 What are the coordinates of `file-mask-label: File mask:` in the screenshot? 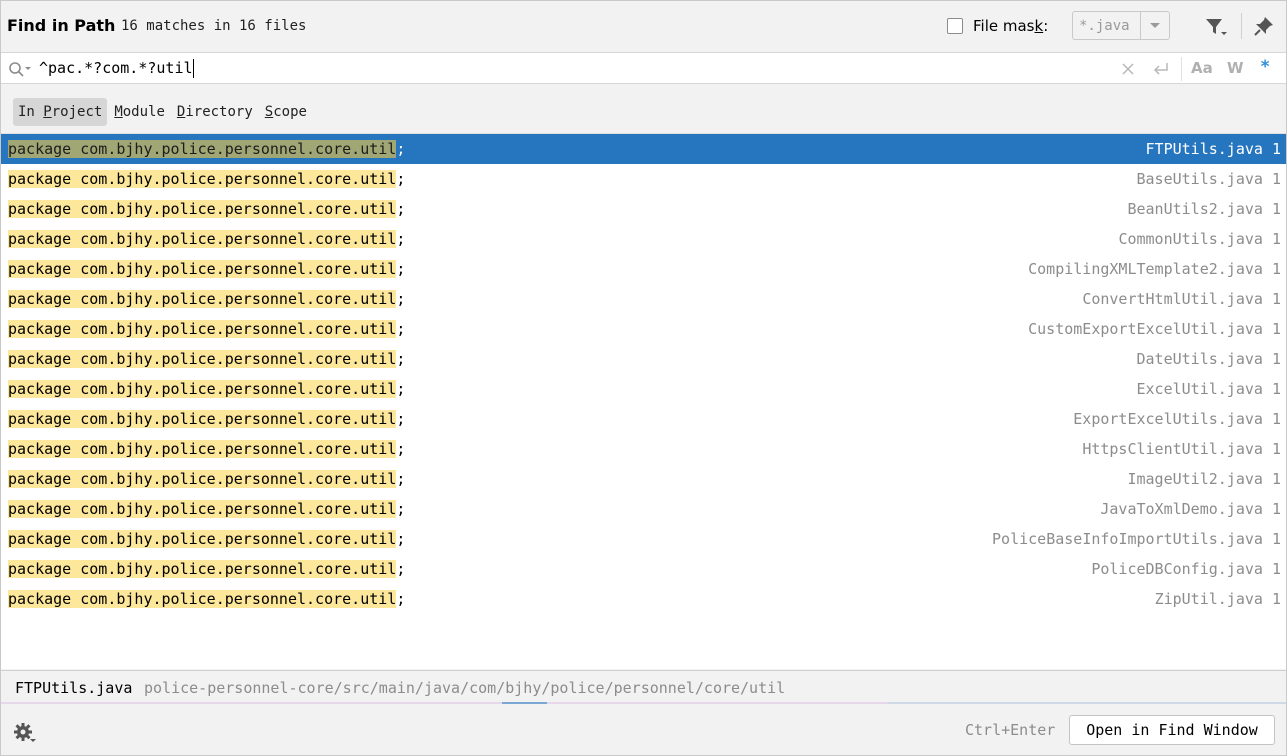 It's located at (1010, 26).